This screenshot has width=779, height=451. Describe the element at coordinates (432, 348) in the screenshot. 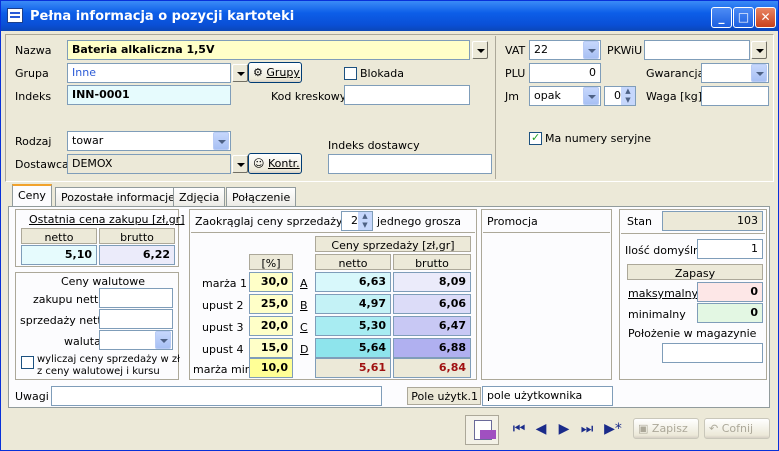

I see `row4-brutto-field: 6,88` at that location.